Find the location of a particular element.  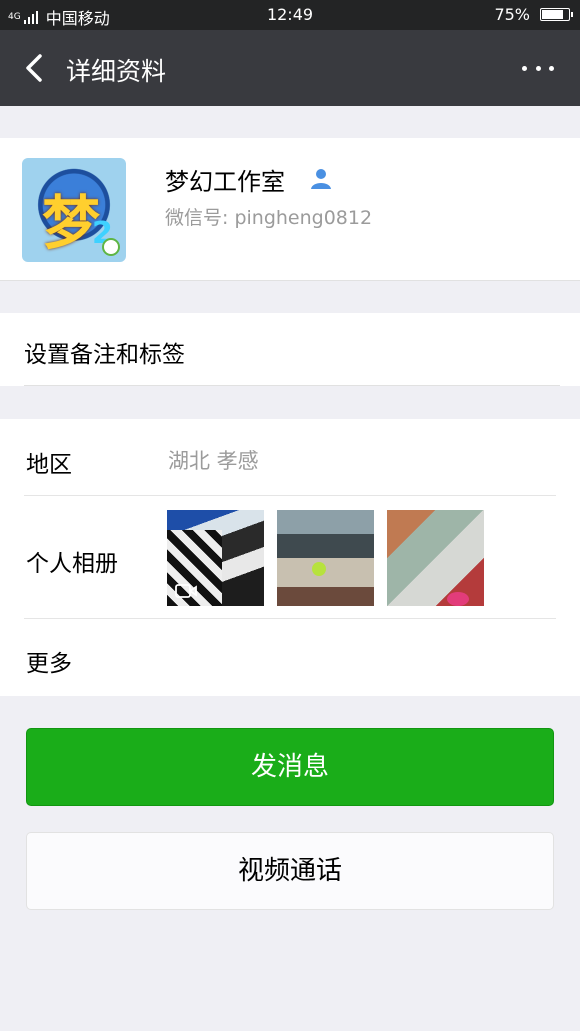

nav-bar: 详细资料 is located at coordinates (290, 68).